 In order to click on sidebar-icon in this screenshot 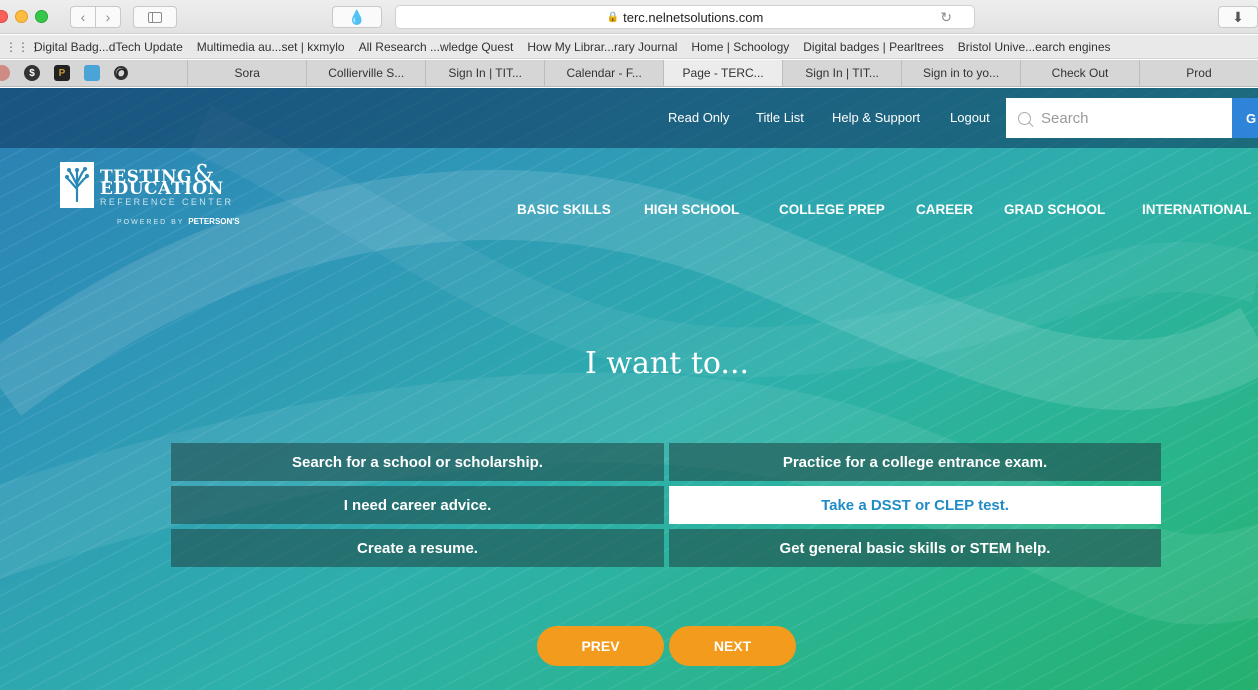, I will do `click(155, 17)`.